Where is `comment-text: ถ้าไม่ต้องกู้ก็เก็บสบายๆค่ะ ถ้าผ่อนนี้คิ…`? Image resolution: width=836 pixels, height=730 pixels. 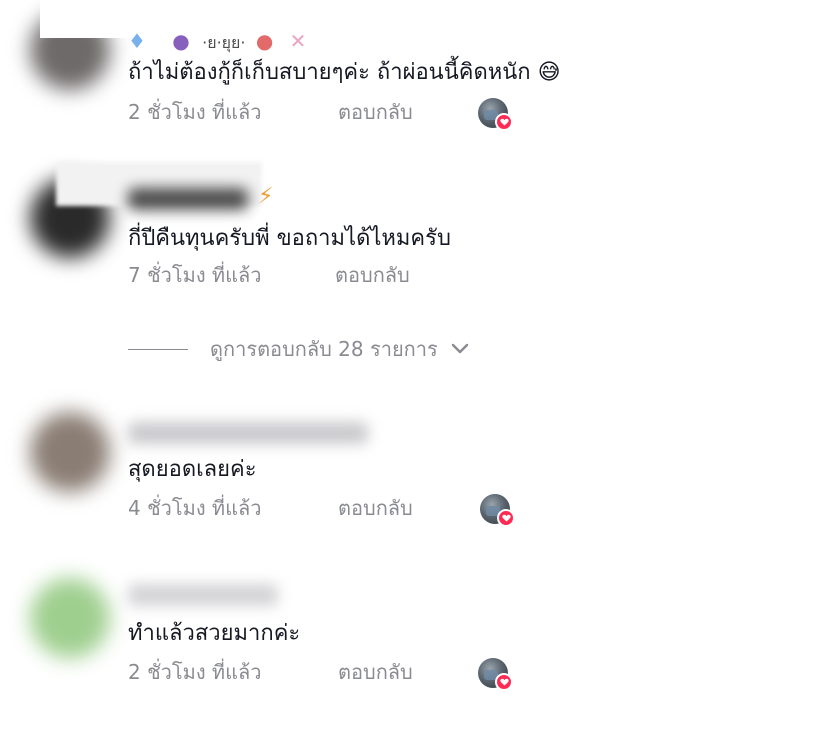 comment-text: ถ้าไม่ต้องกู้ก็เก็บสบายๆค่ะ ถ้าผ่อนนี้คิ… is located at coordinates (344, 72).